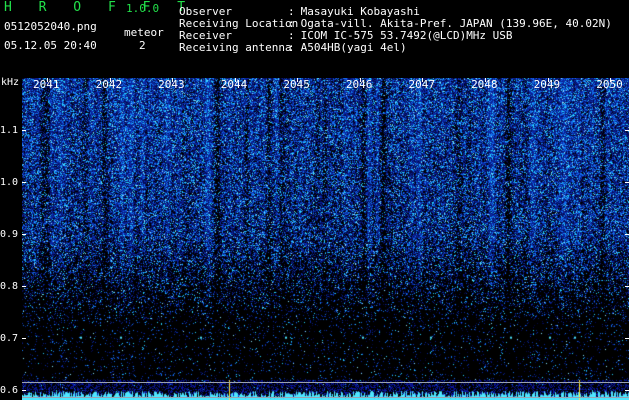 This screenshot has height=400, width=629. I want to click on app-version: 1.0.0, so click(143, 8).